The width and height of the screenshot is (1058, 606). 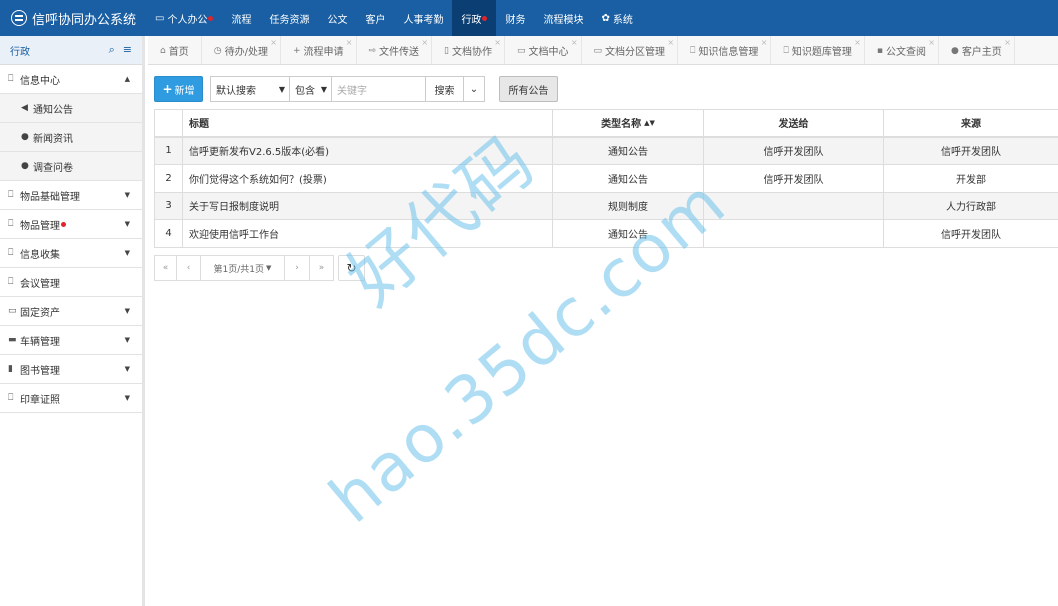 I want to click on col-type: 类型名称 ▲▼, so click(x=627, y=123).